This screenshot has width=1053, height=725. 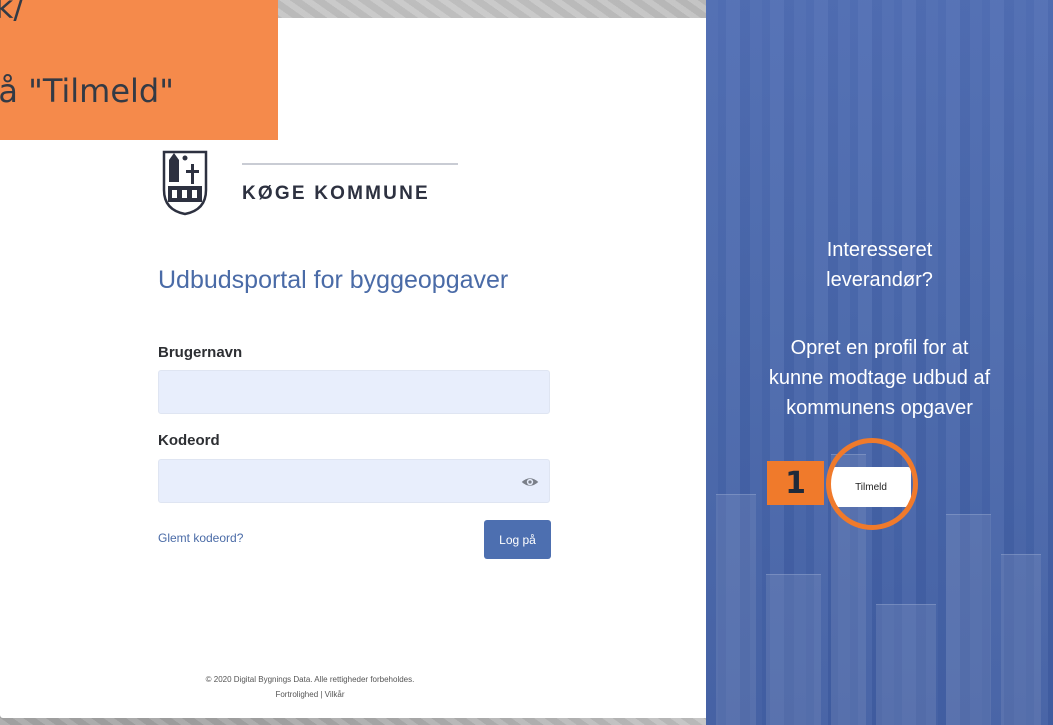 I want to click on tutorial-banner: ik/ på "Tilmeld", so click(x=139, y=70).